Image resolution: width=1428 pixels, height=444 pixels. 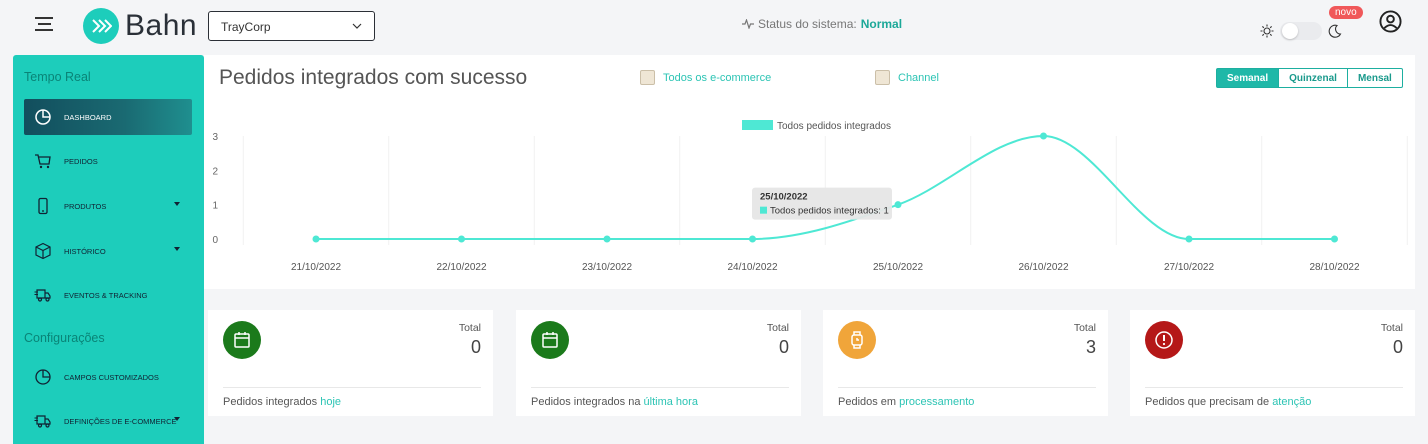 I want to click on mobile-icon, so click(x=43, y=206).